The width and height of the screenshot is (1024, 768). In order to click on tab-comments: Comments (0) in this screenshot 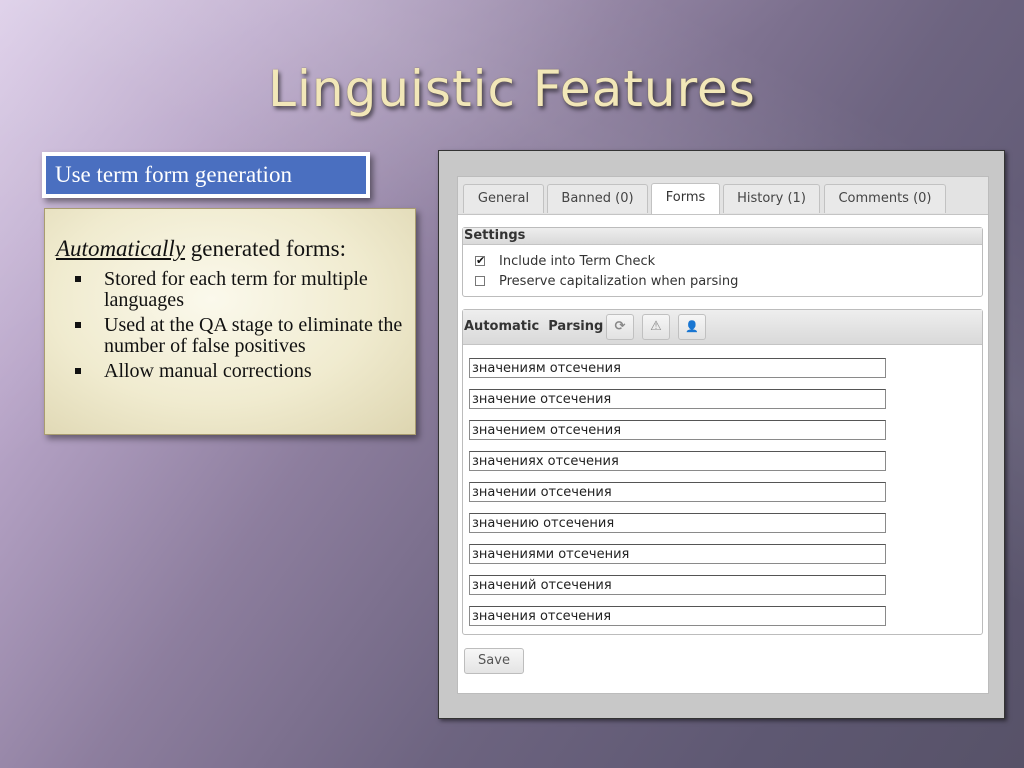, I will do `click(885, 198)`.